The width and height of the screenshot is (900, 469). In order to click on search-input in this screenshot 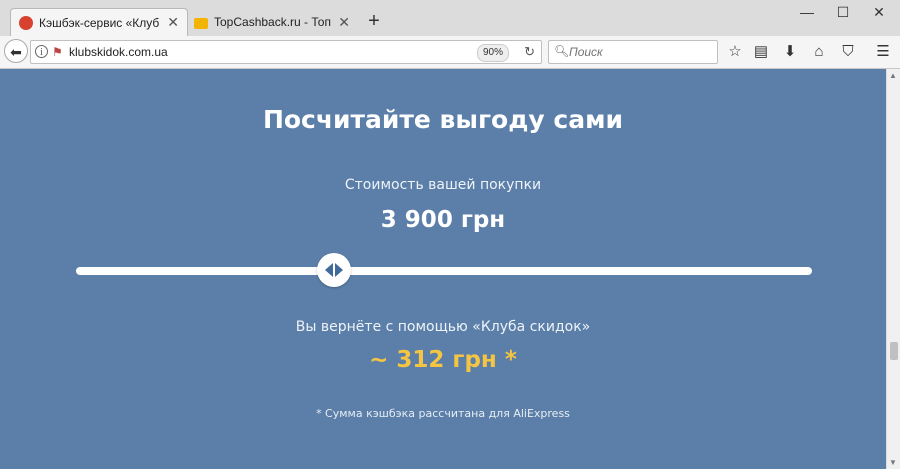, I will do `click(639, 52)`.